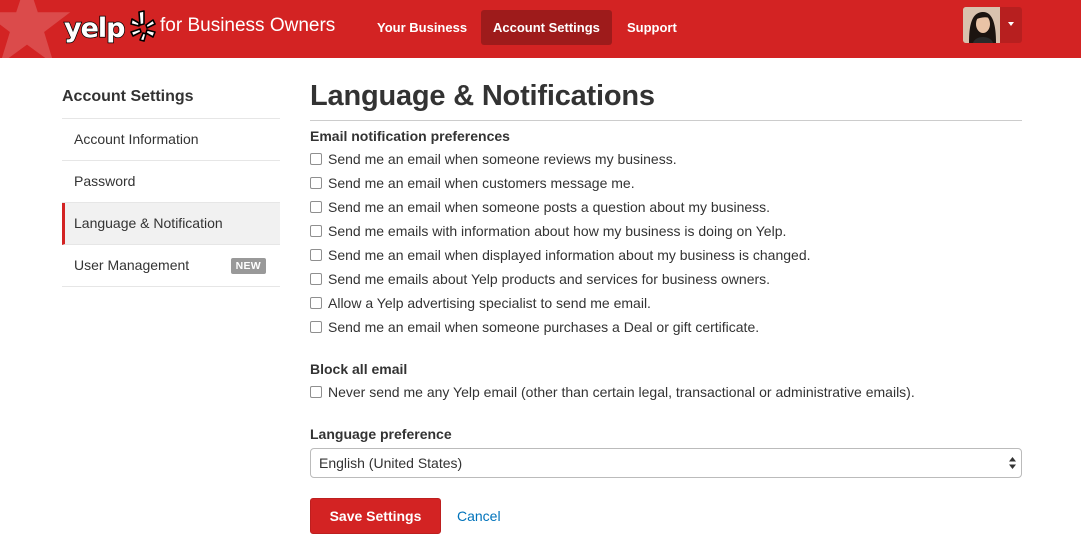 The height and width of the screenshot is (552, 1081). I want to click on language-preference-heading: Language preference, so click(381, 434).